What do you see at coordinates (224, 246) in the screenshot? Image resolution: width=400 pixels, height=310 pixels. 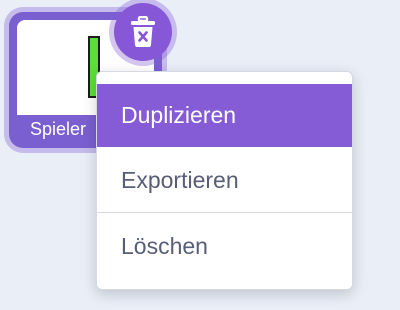 I see `menu-item-delete: Löschen` at bounding box center [224, 246].